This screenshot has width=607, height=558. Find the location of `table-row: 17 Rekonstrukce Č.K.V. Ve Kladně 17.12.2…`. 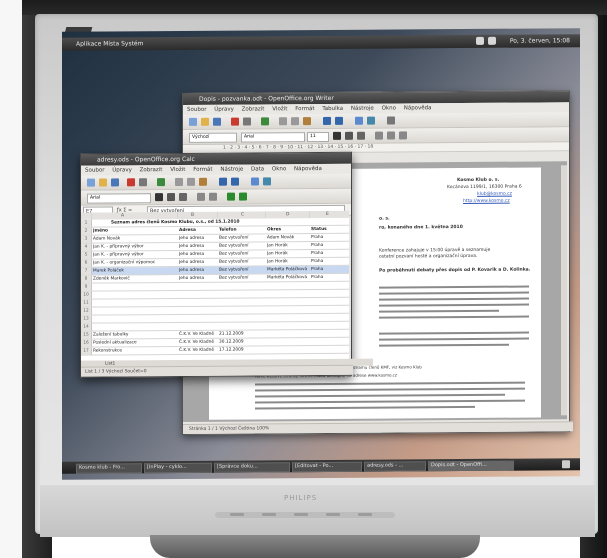

table-row: 17 Rekonstrukce Č.K.V. Ve Kladně 17.12.2… is located at coordinates (215, 350).